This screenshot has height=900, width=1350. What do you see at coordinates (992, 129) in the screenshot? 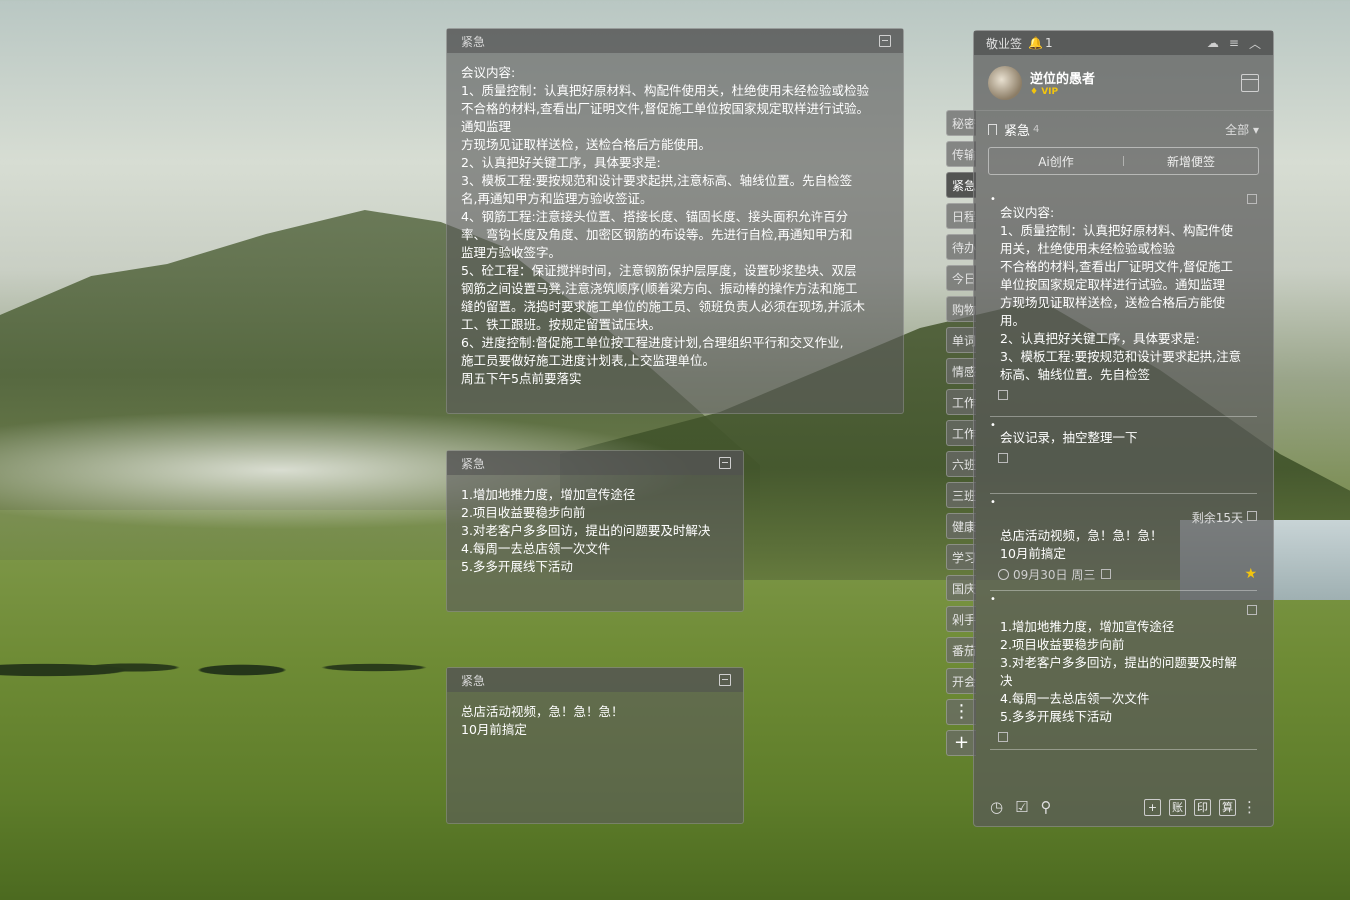
I see `bookmark-icon` at bounding box center [992, 129].